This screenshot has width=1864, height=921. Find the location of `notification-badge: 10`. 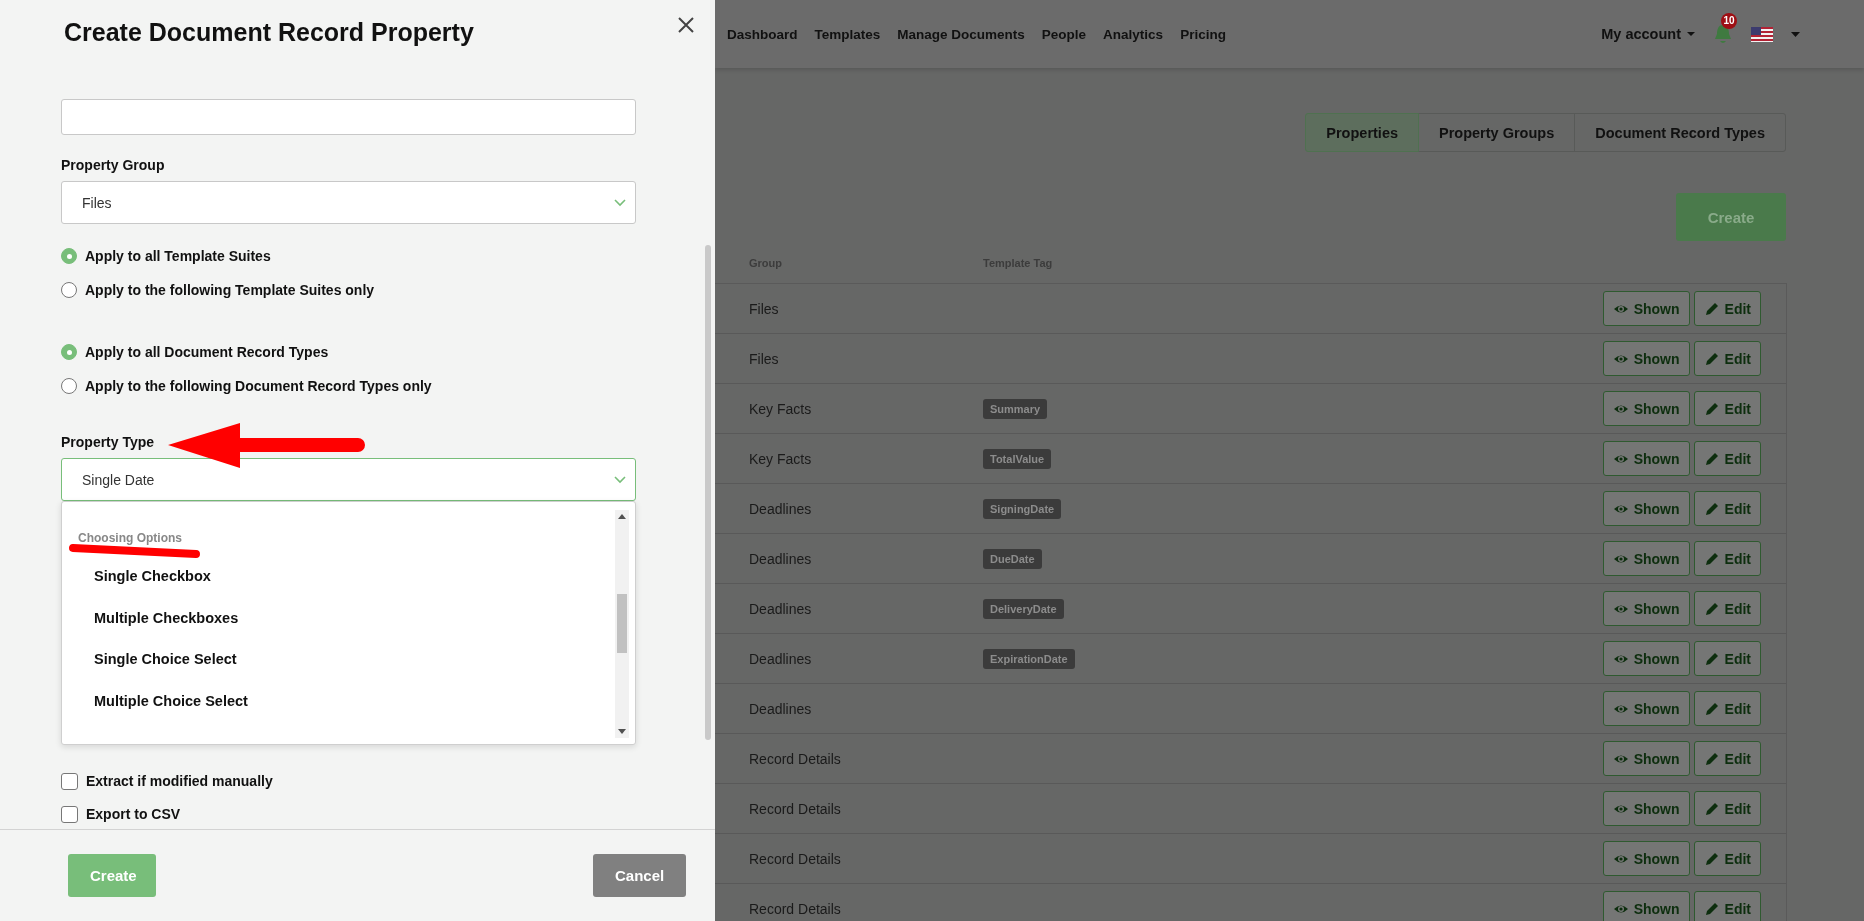

notification-badge: 10 is located at coordinates (1729, 21).